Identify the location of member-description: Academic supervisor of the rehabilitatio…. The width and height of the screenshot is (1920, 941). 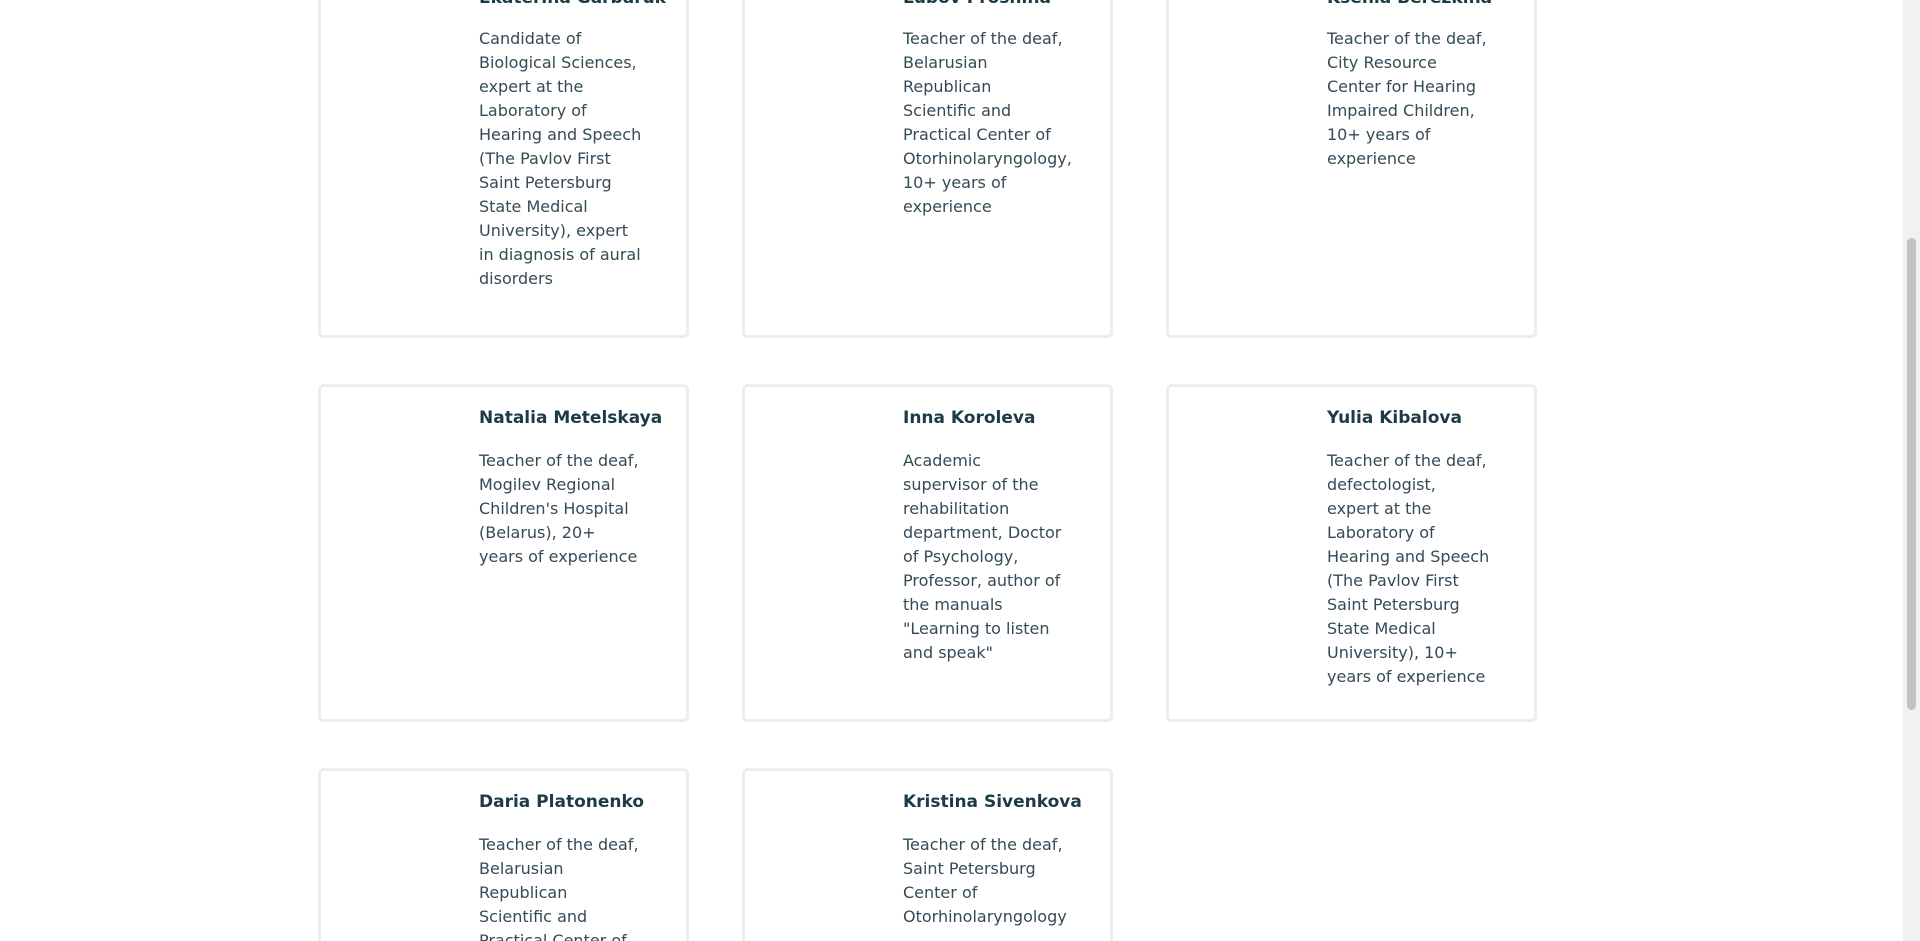
(982, 556).